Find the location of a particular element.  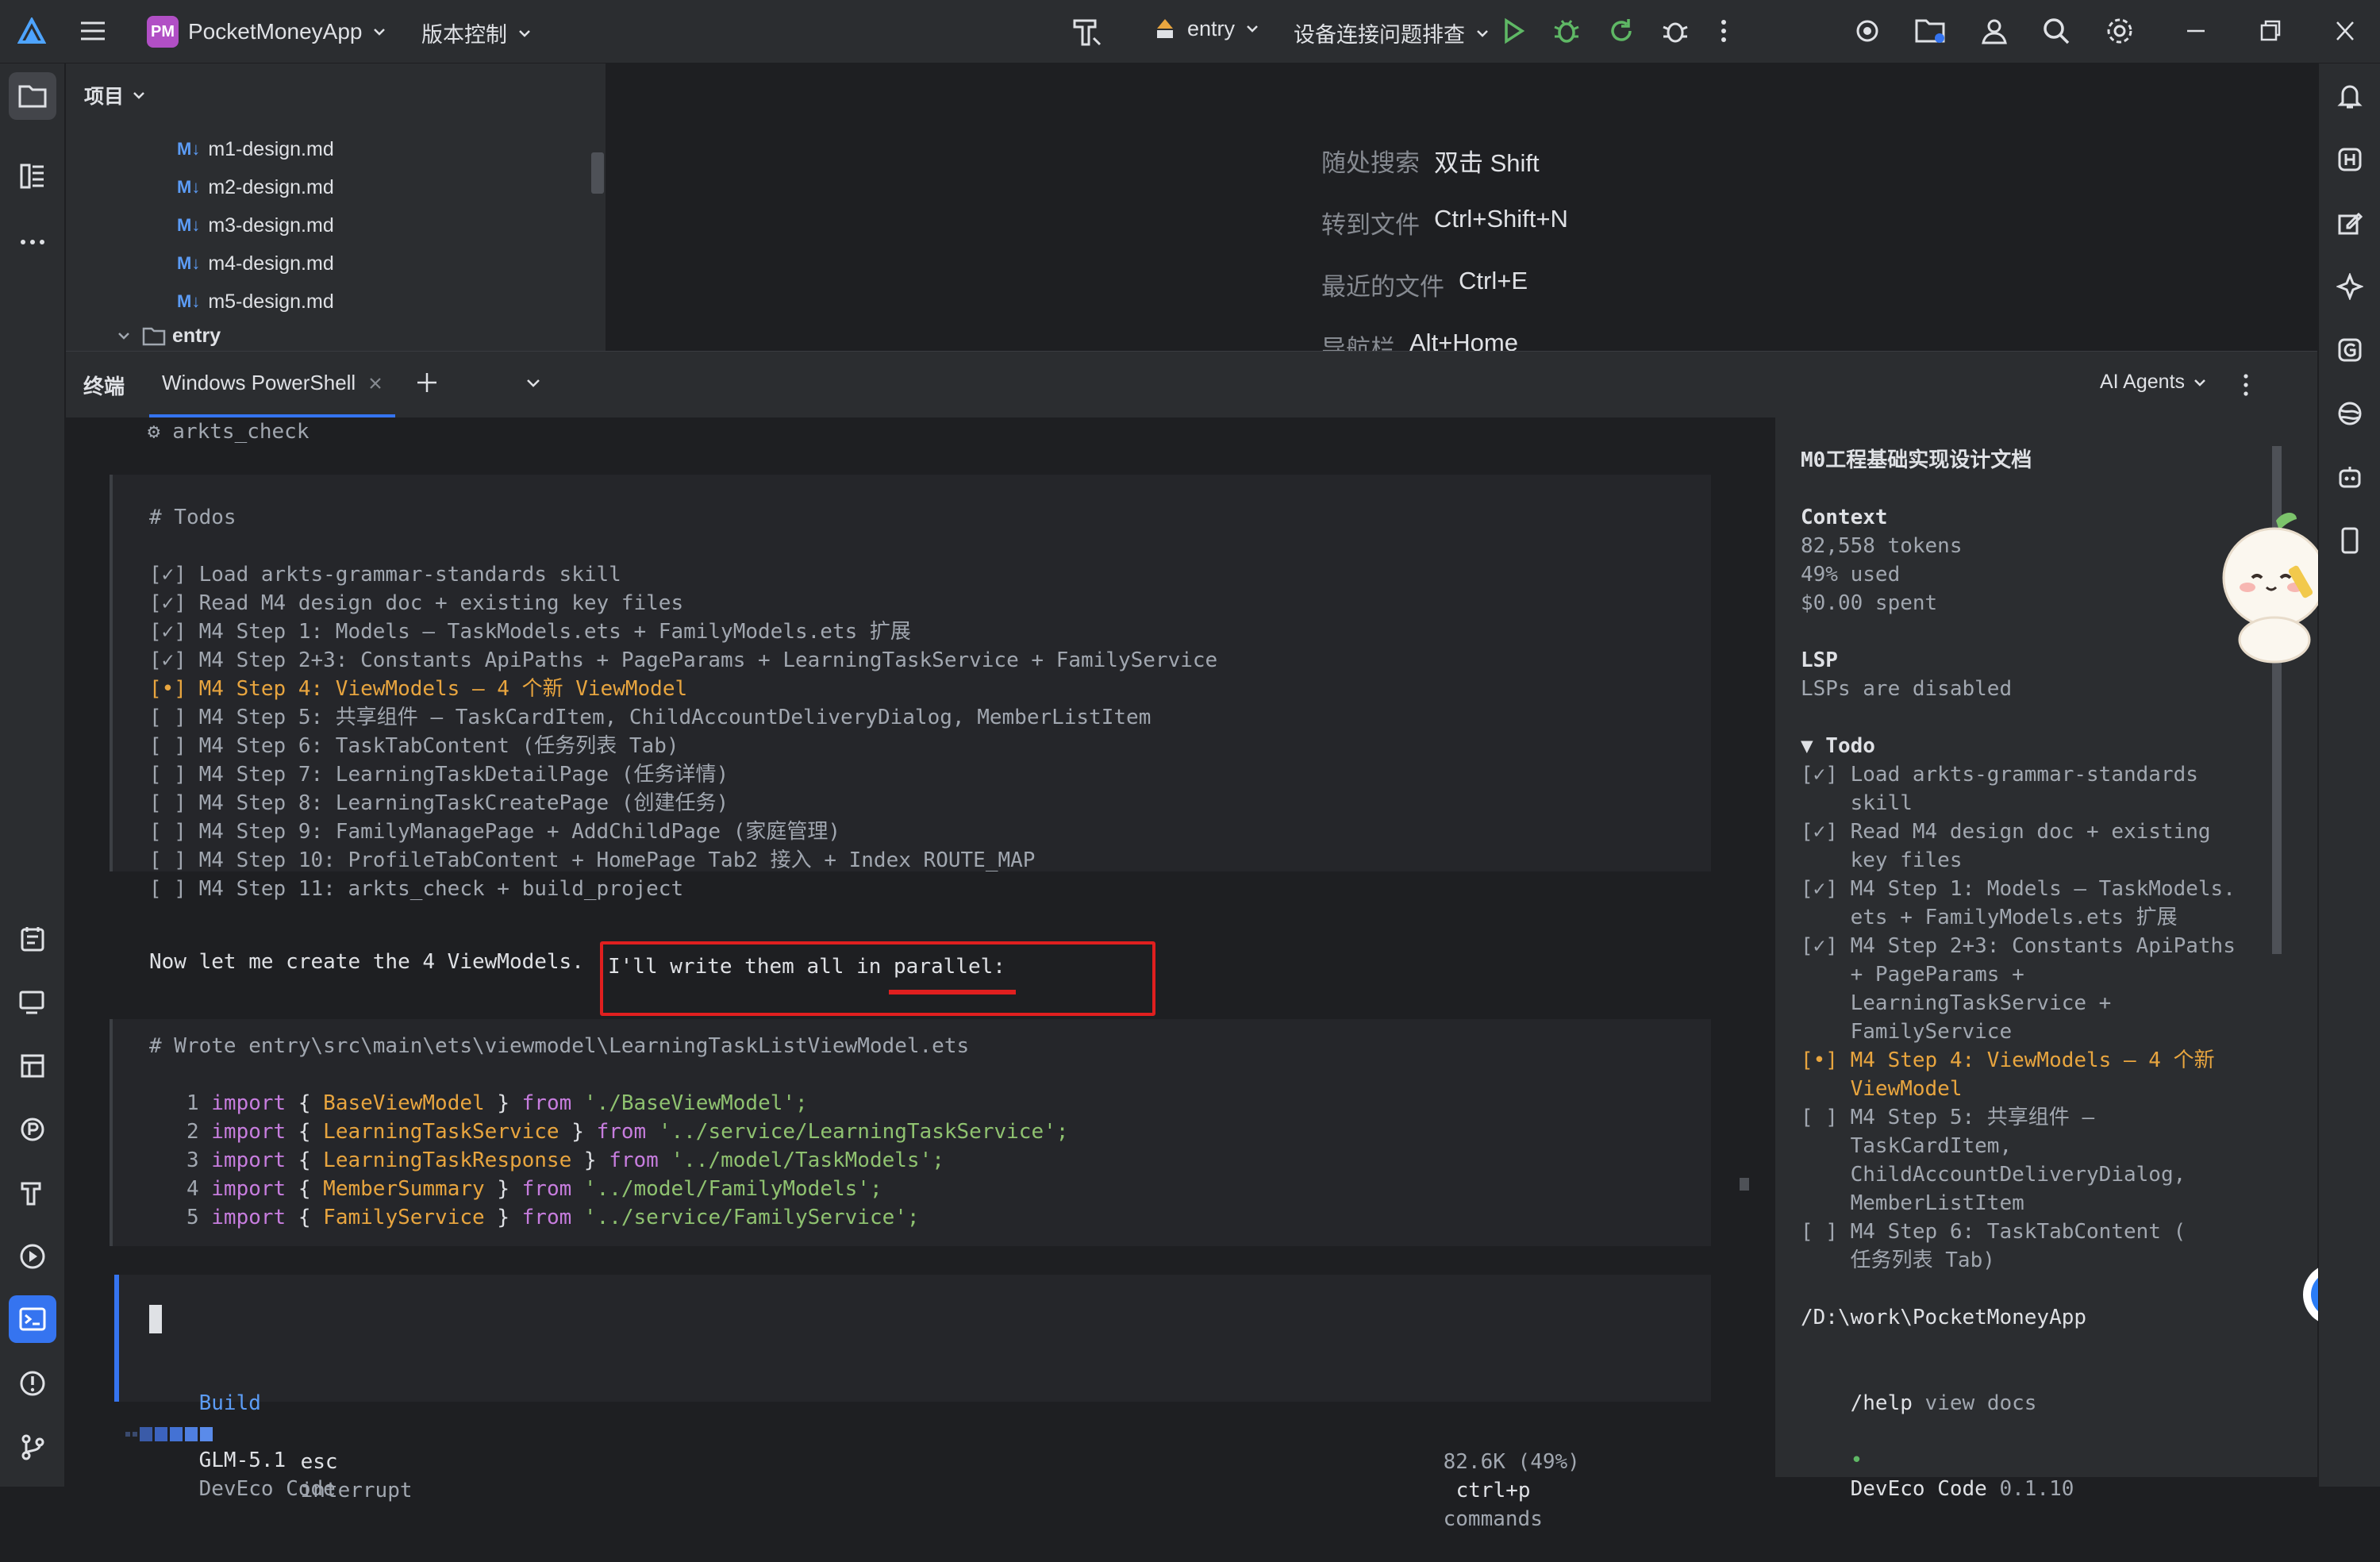

build-hammer-icon is located at coordinates (1087, 31).